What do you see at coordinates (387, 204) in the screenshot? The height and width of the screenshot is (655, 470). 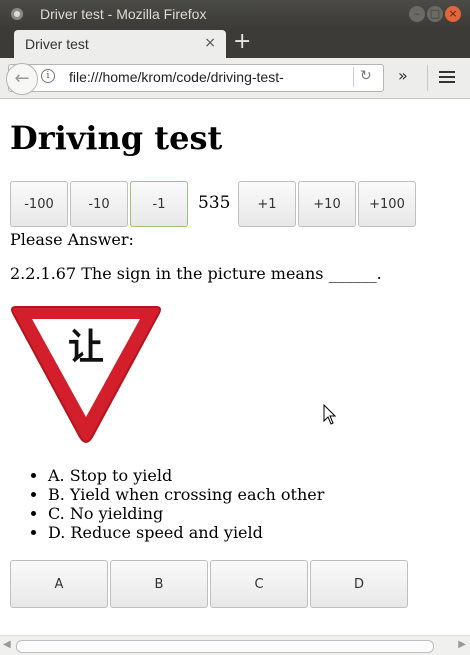 I see `plus-100-button: +100` at bounding box center [387, 204].